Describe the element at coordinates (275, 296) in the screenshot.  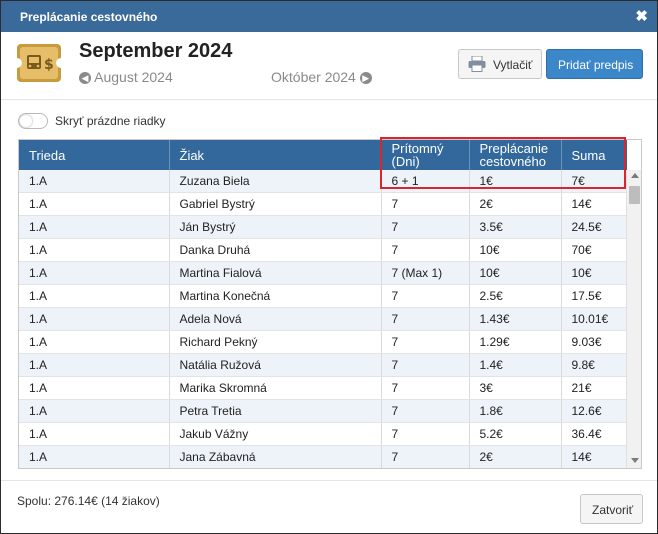
I see `table-cell: Martina Konečná` at that location.